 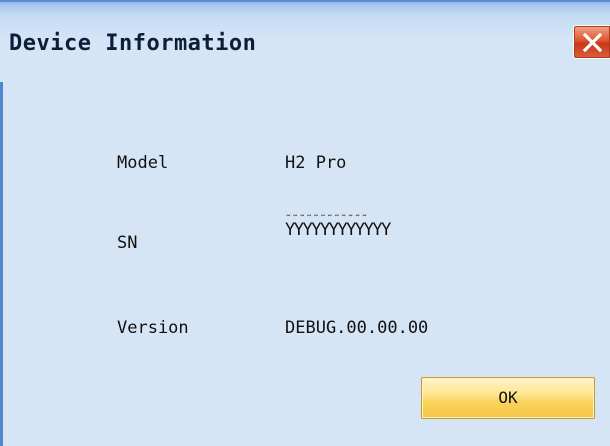 I want to click on version-label: Version, so click(x=153, y=328).